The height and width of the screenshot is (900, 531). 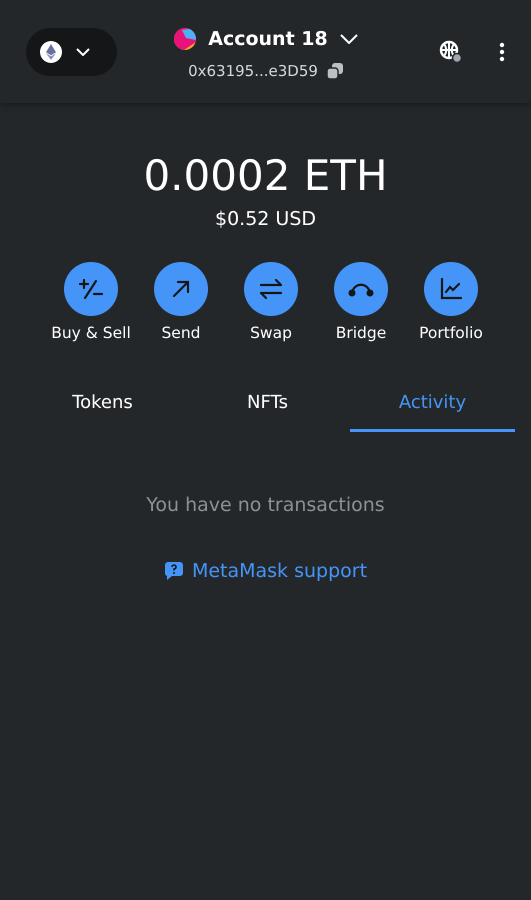 What do you see at coordinates (181, 289) in the screenshot?
I see `arrow-up-right-icon` at bounding box center [181, 289].